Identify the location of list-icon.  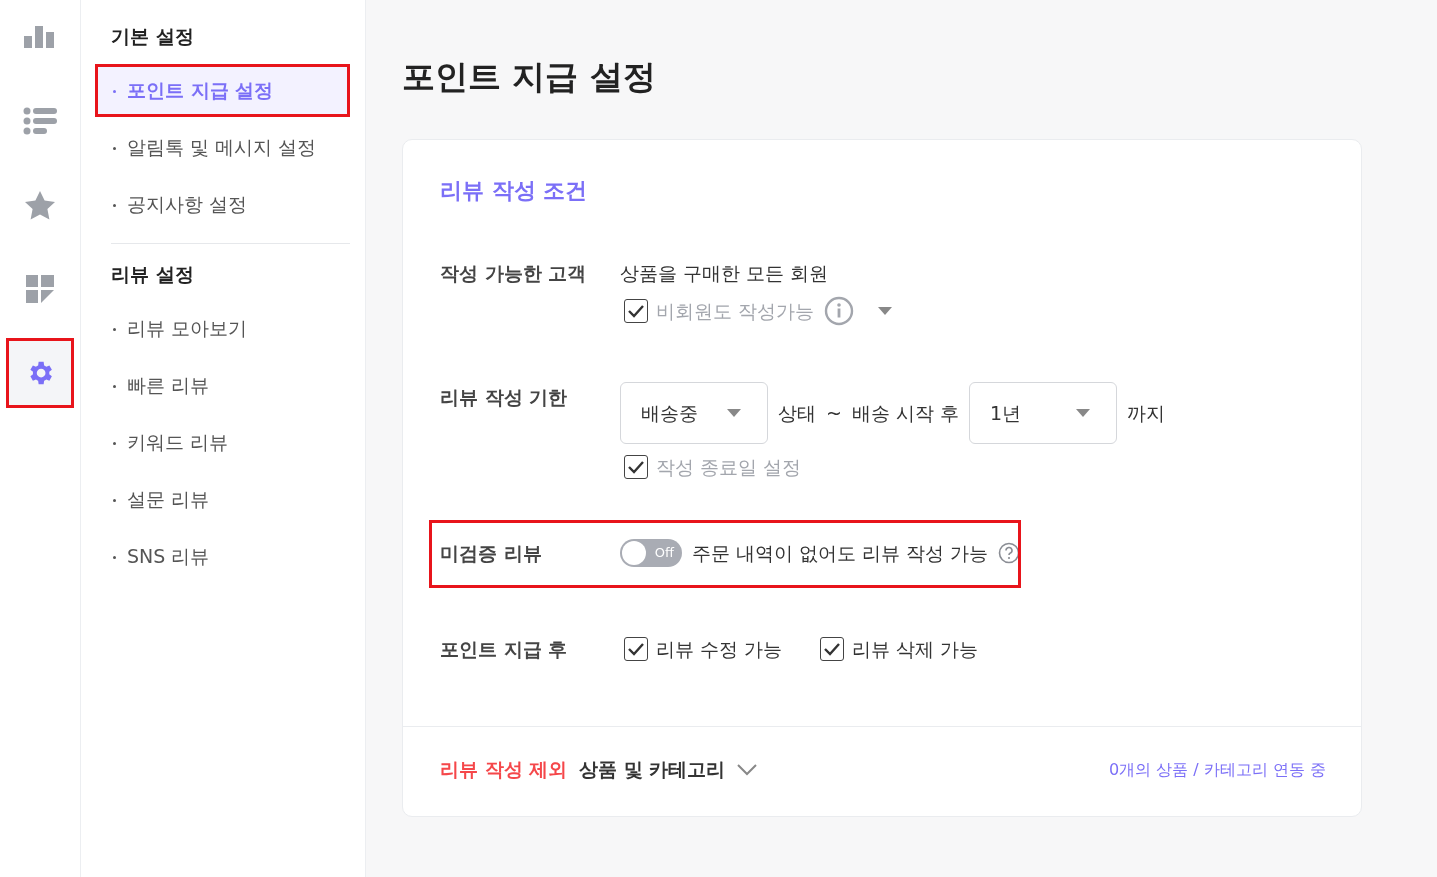
(40, 121).